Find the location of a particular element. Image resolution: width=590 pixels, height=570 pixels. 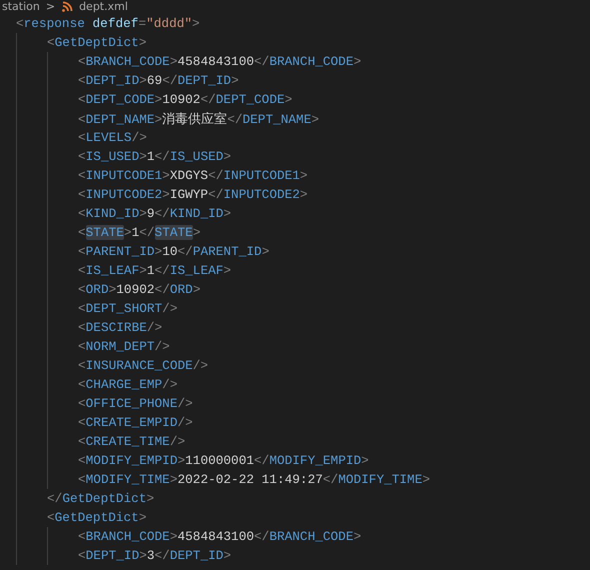

code-line: </GetDeptDict> is located at coordinates (100, 498).